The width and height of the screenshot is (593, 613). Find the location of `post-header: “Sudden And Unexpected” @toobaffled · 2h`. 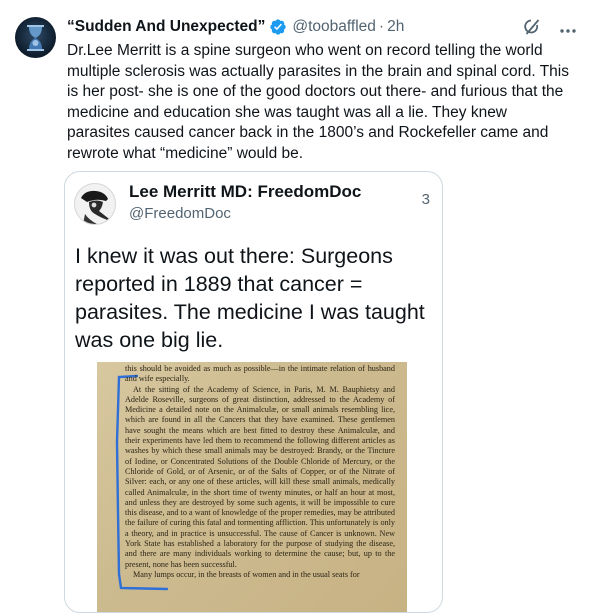

post-header: “Sudden And Unexpected” @toobaffled · 2h is located at coordinates (235, 27).